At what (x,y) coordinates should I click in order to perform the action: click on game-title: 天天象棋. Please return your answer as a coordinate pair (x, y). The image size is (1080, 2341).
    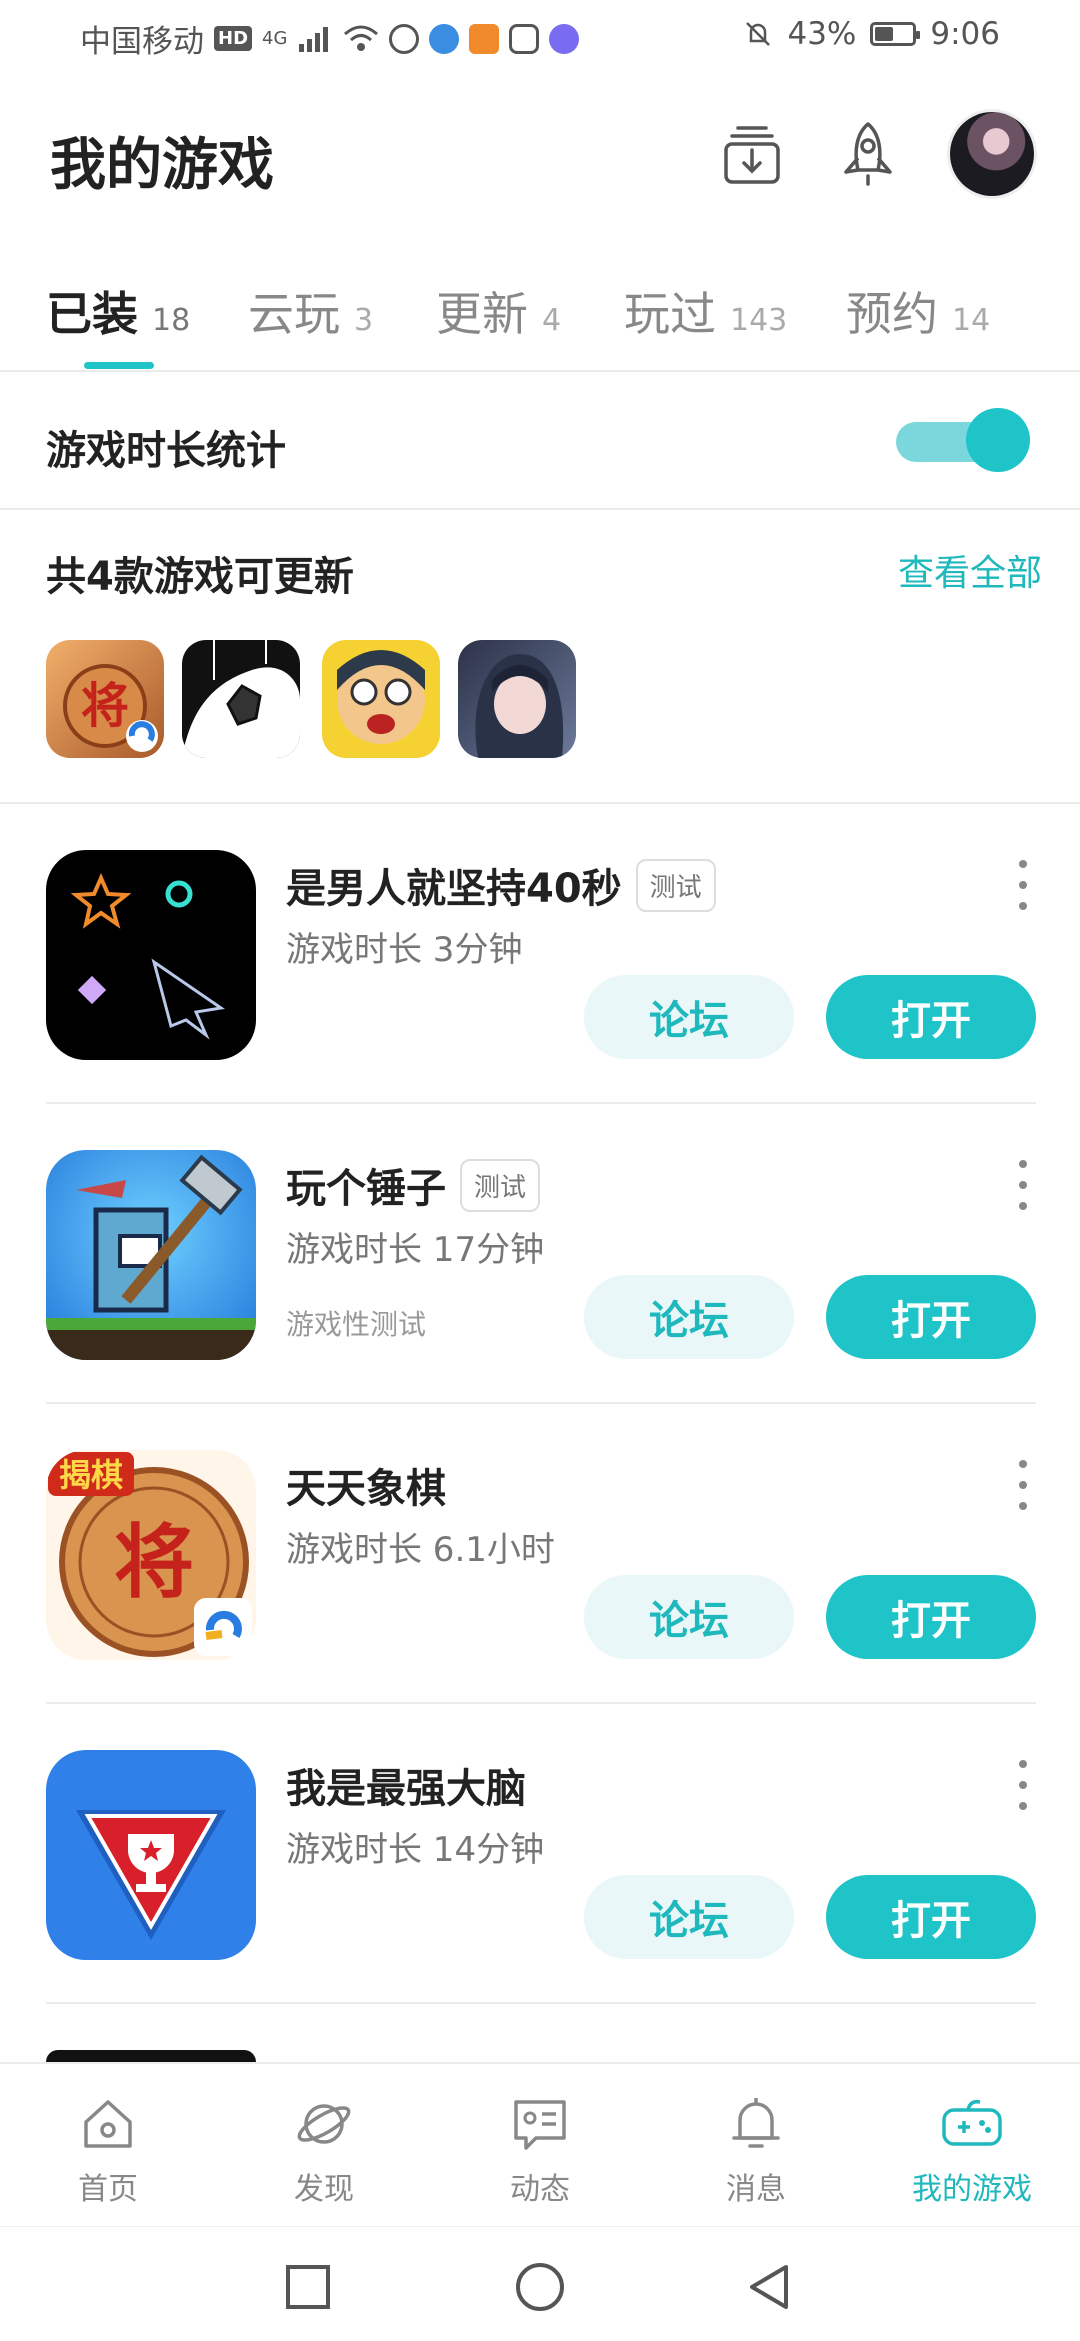
    Looking at the image, I should click on (366, 1485).